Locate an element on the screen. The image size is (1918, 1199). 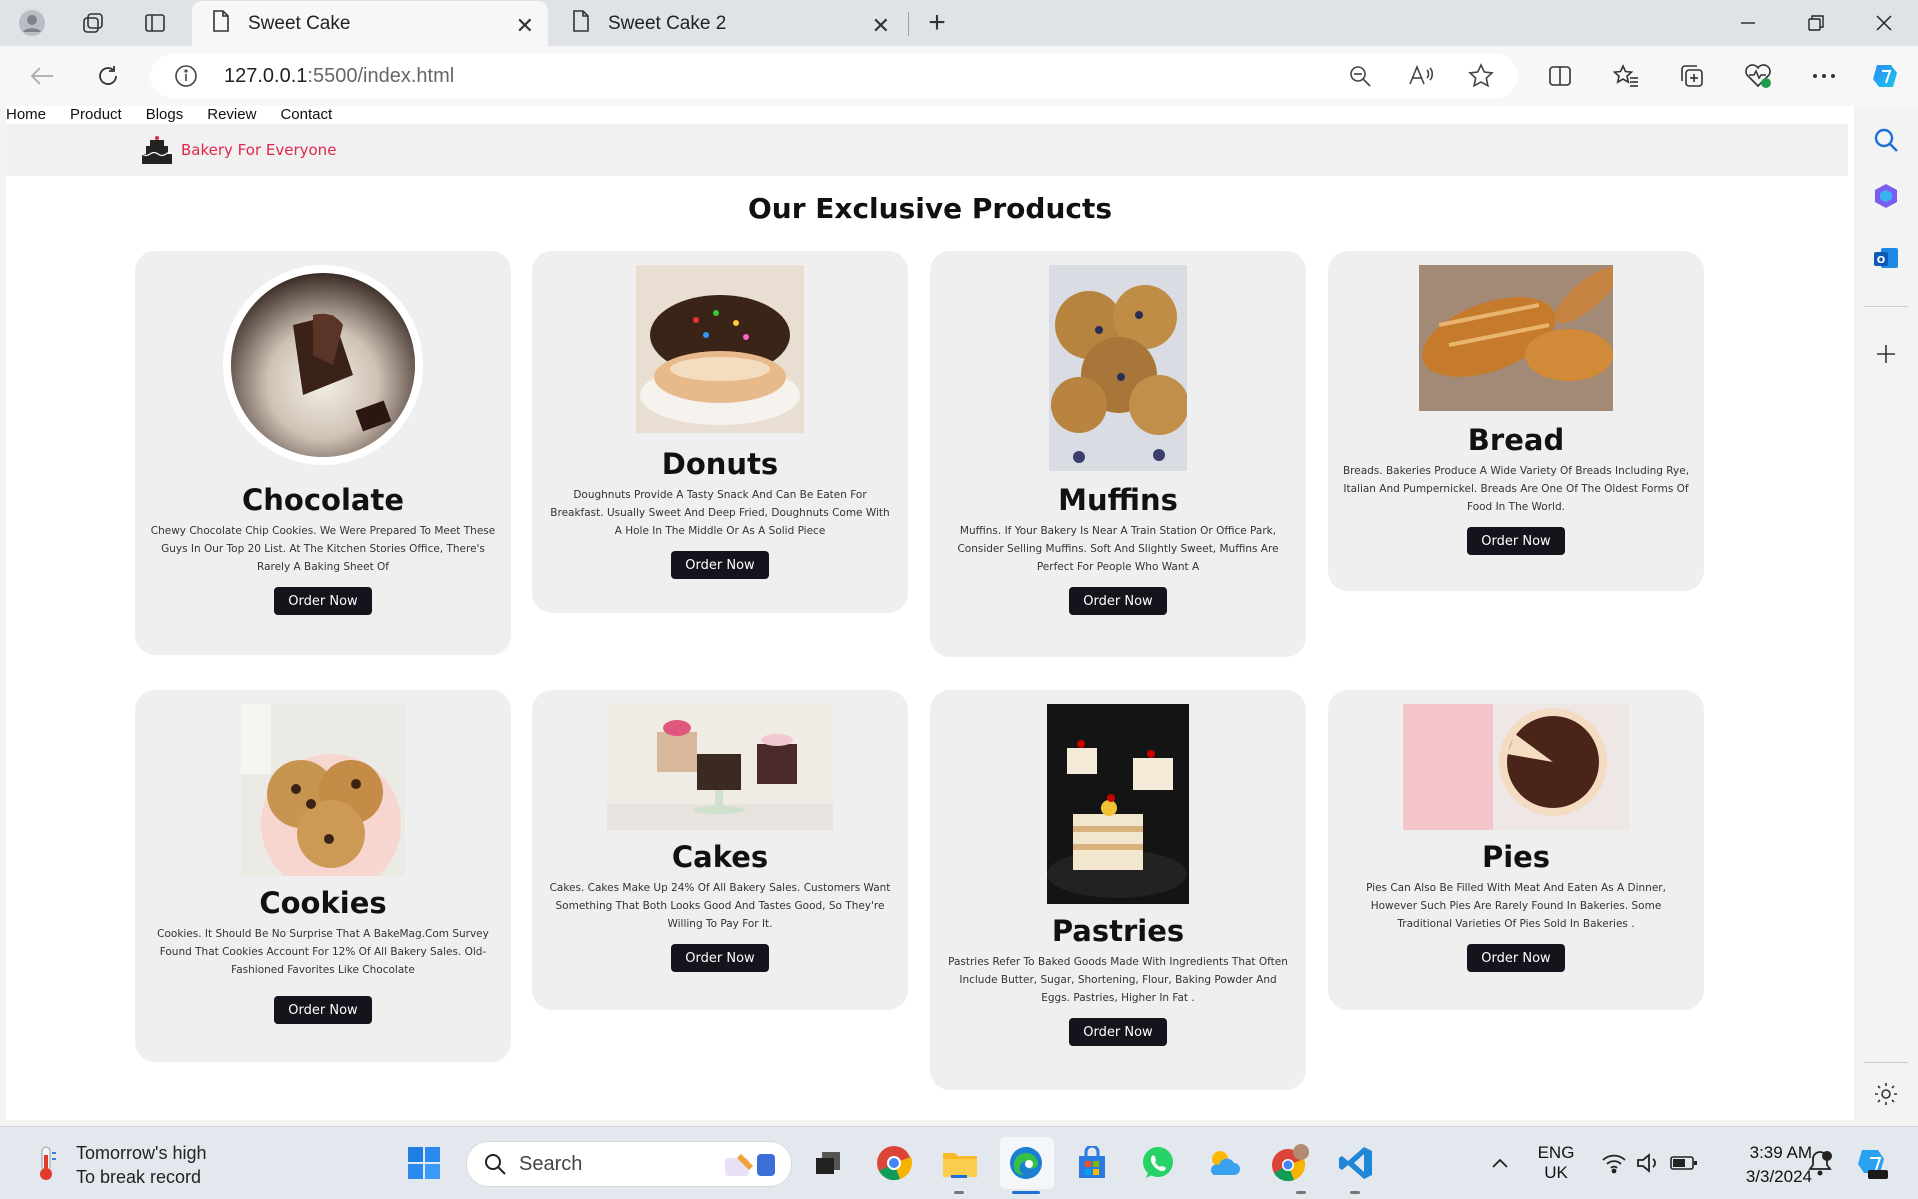
running-indicator is located at coordinates (1301, 1192).